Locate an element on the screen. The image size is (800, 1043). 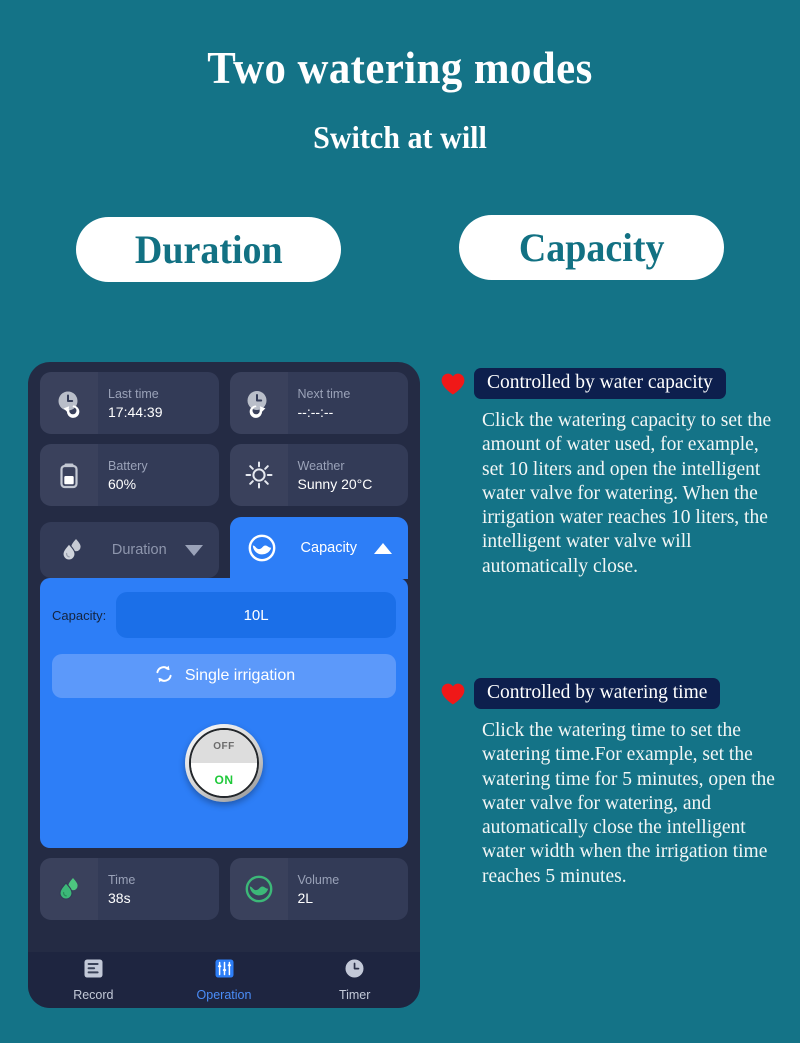
tab-capacity: Capacity is located at coordinates (318, 548).